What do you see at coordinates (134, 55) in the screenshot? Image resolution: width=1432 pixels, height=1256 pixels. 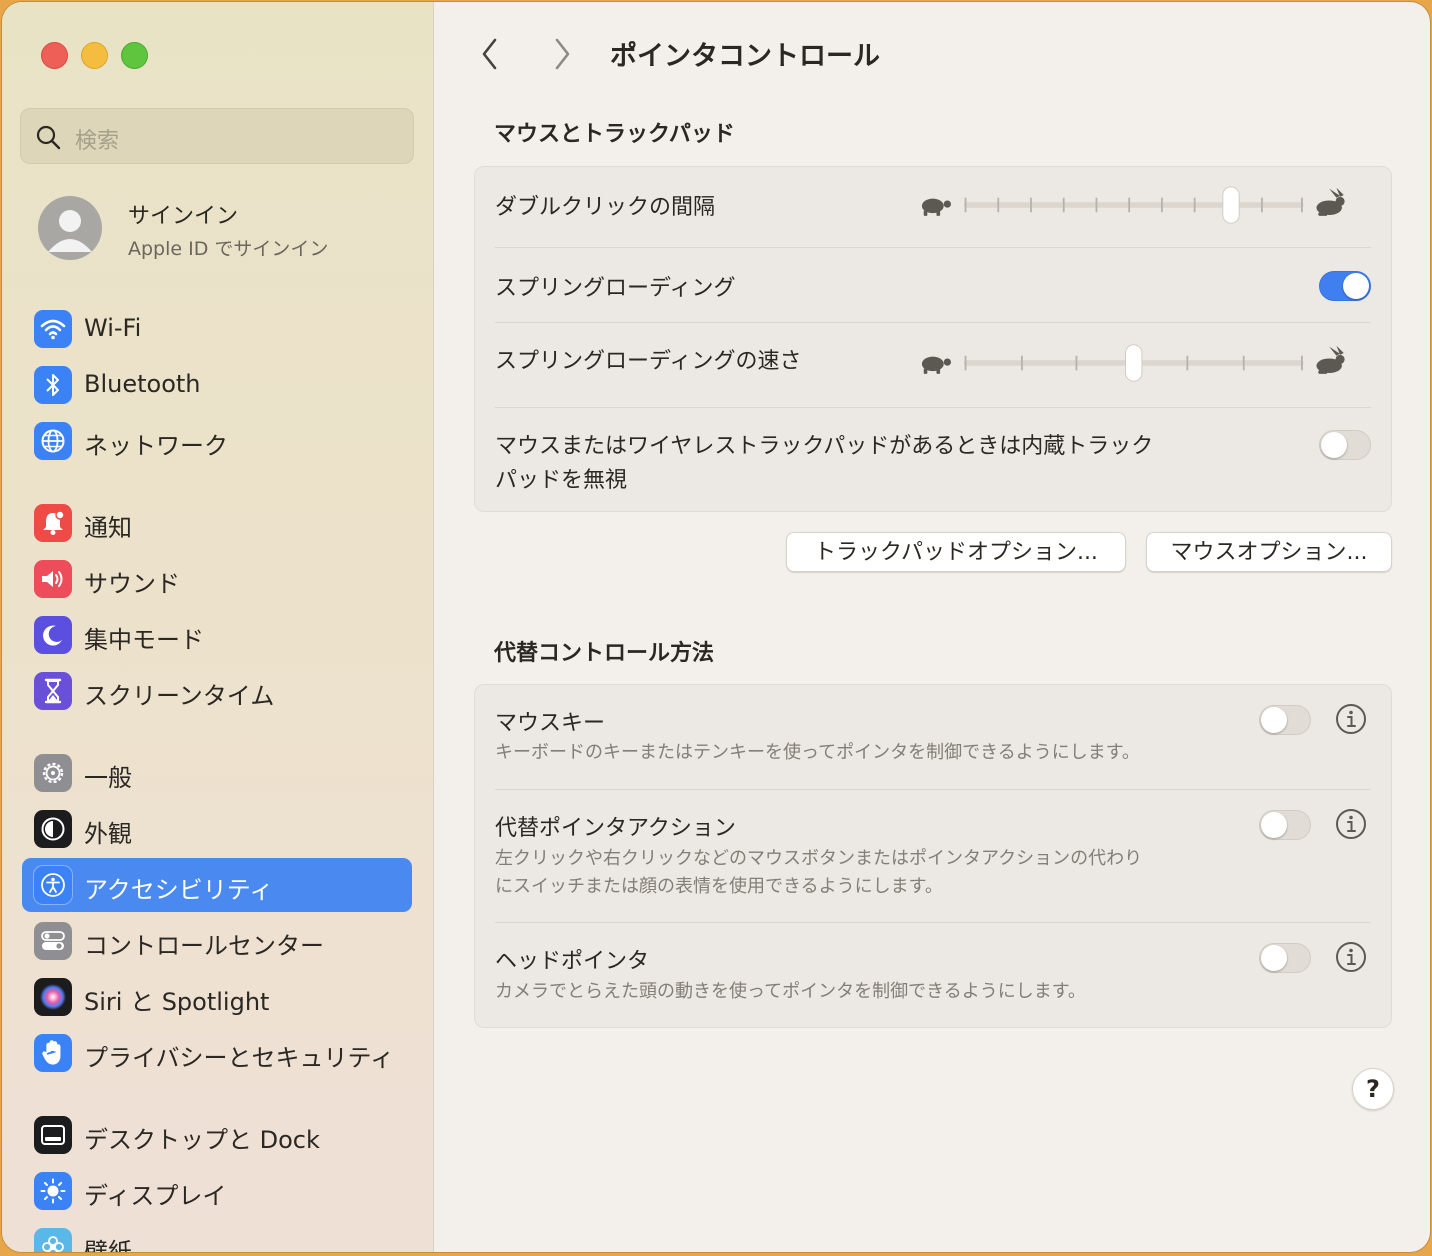 I see `zoom-window-button` at bounding box center [134, 55].